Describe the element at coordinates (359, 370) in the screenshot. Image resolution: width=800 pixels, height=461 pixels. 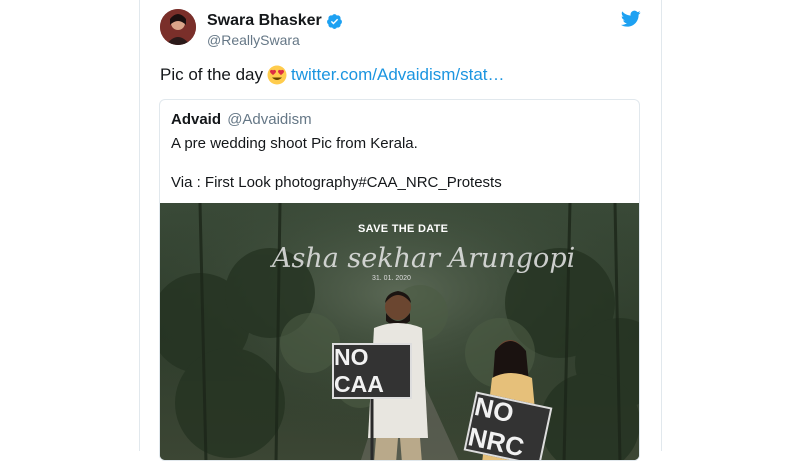
I see `no-caa-sign-text: NO CAA` at that location.